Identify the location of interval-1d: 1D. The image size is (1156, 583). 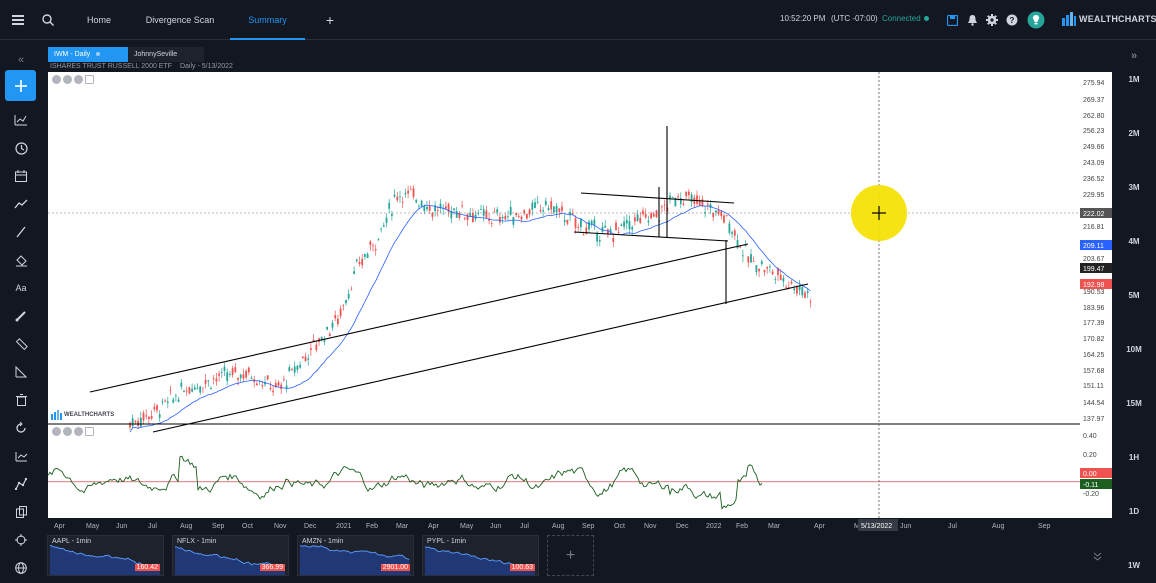
(1134, 511).